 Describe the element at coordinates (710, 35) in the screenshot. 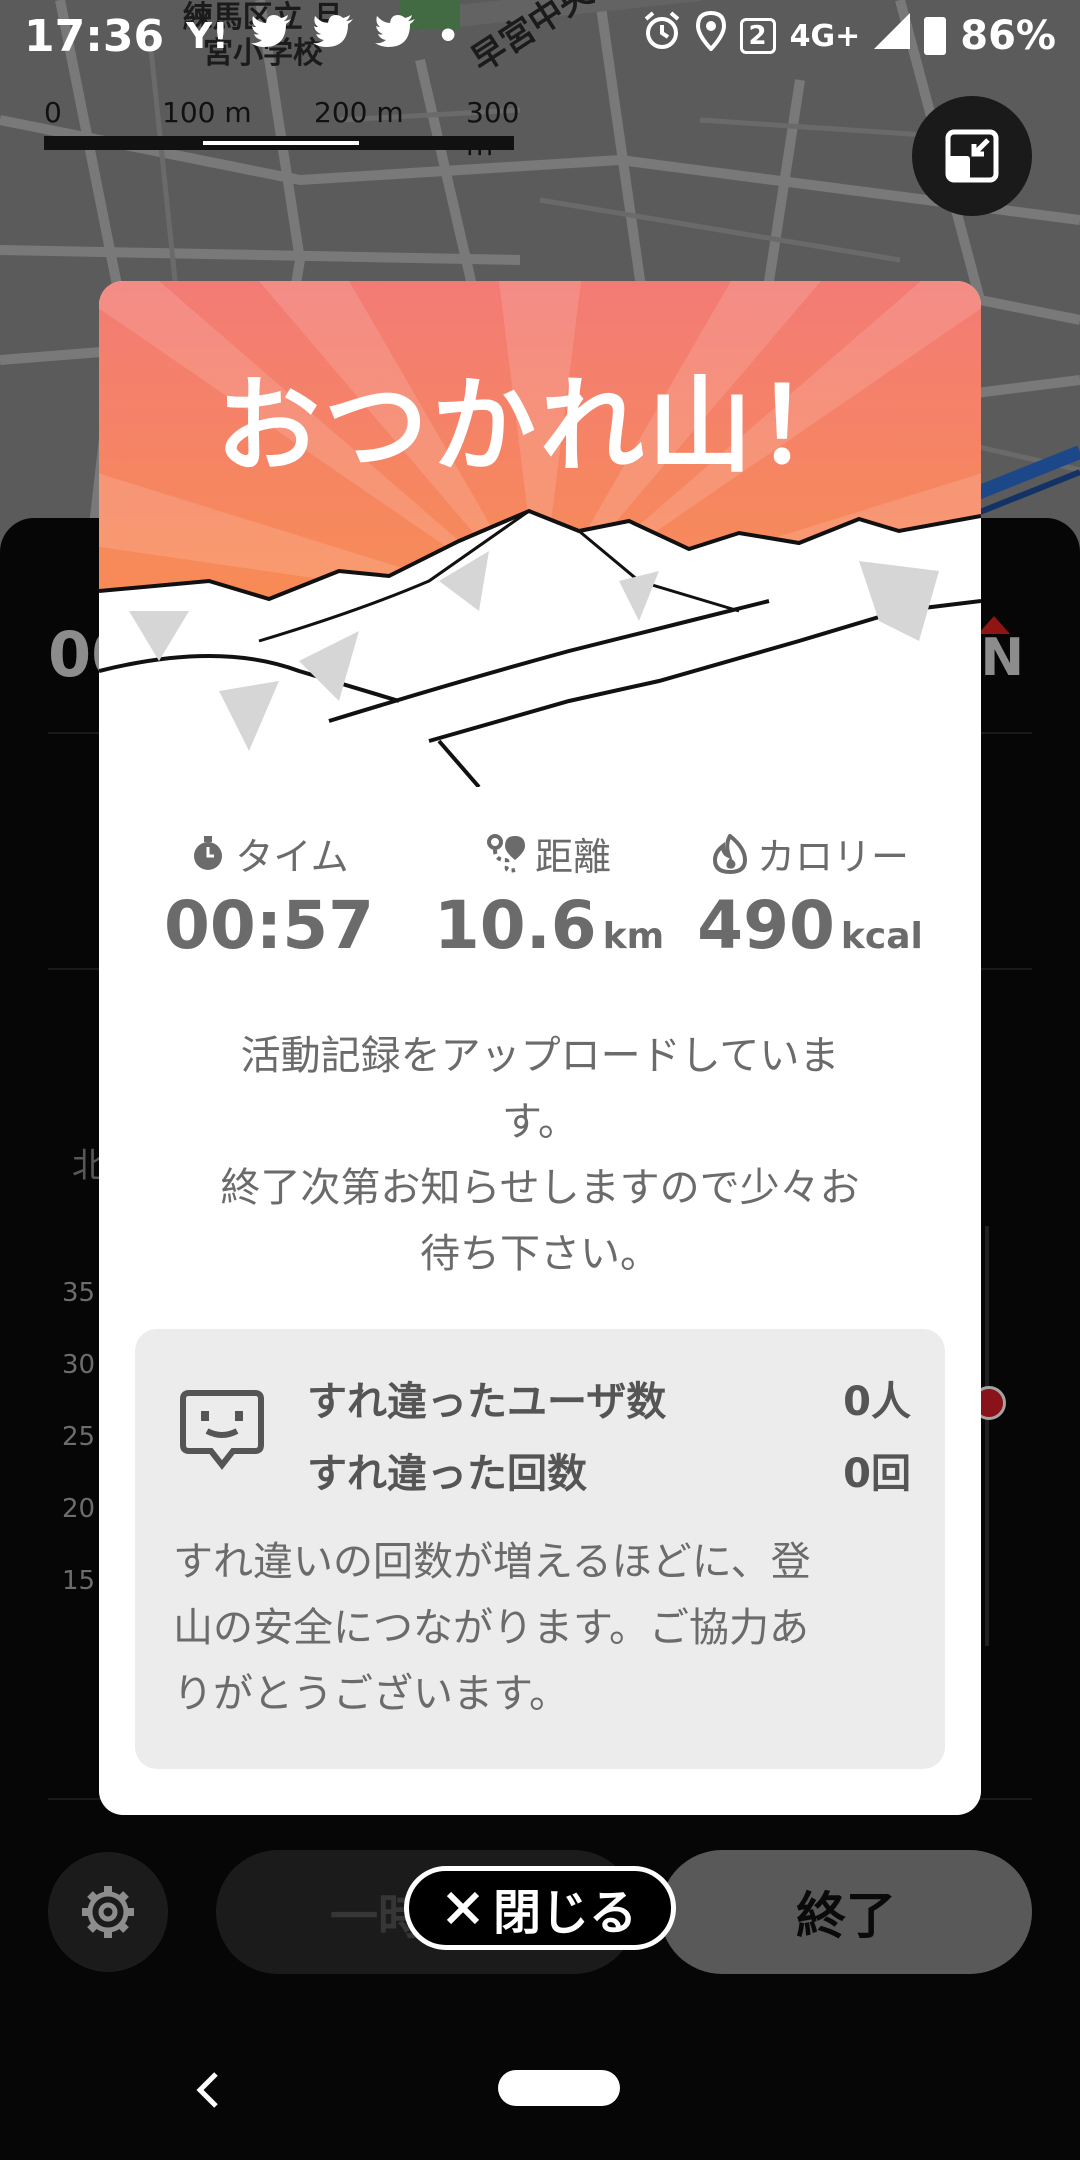

I see `location-icon` at that location.